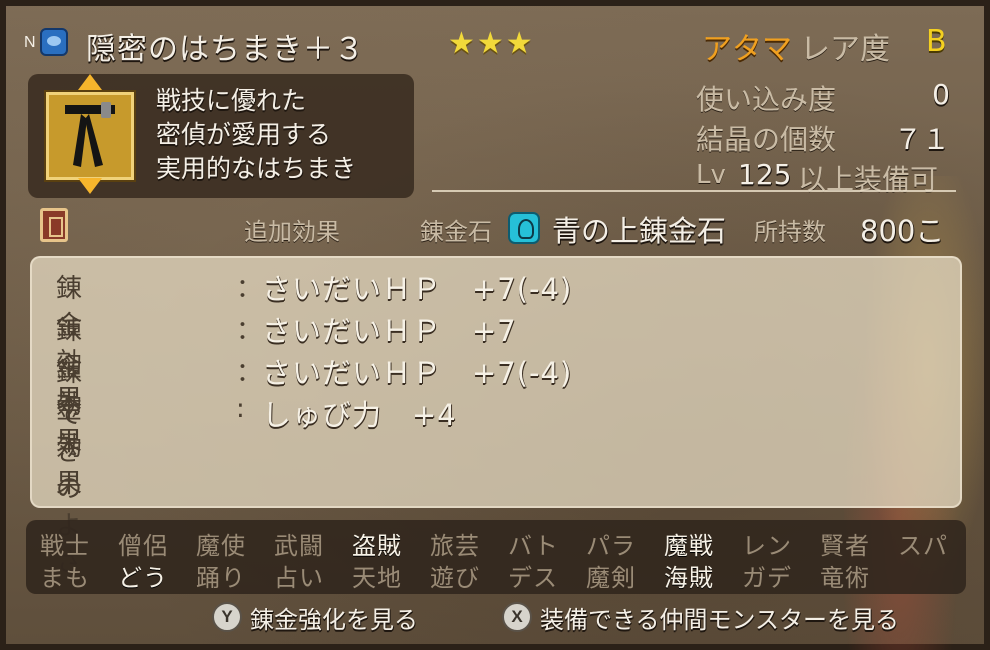 The height and width of the screenshot is (650, 990). I want to click on usage-value: 0, so click(941, 94).